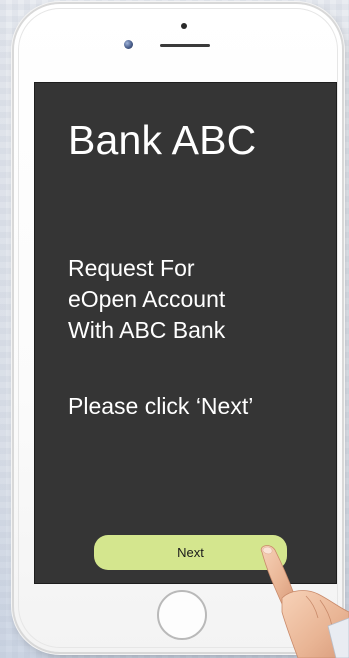 Image resolution: width=349 pixels, height=658 pixels. I want to click on bank-title: Bank ABC, so click(162, 140).